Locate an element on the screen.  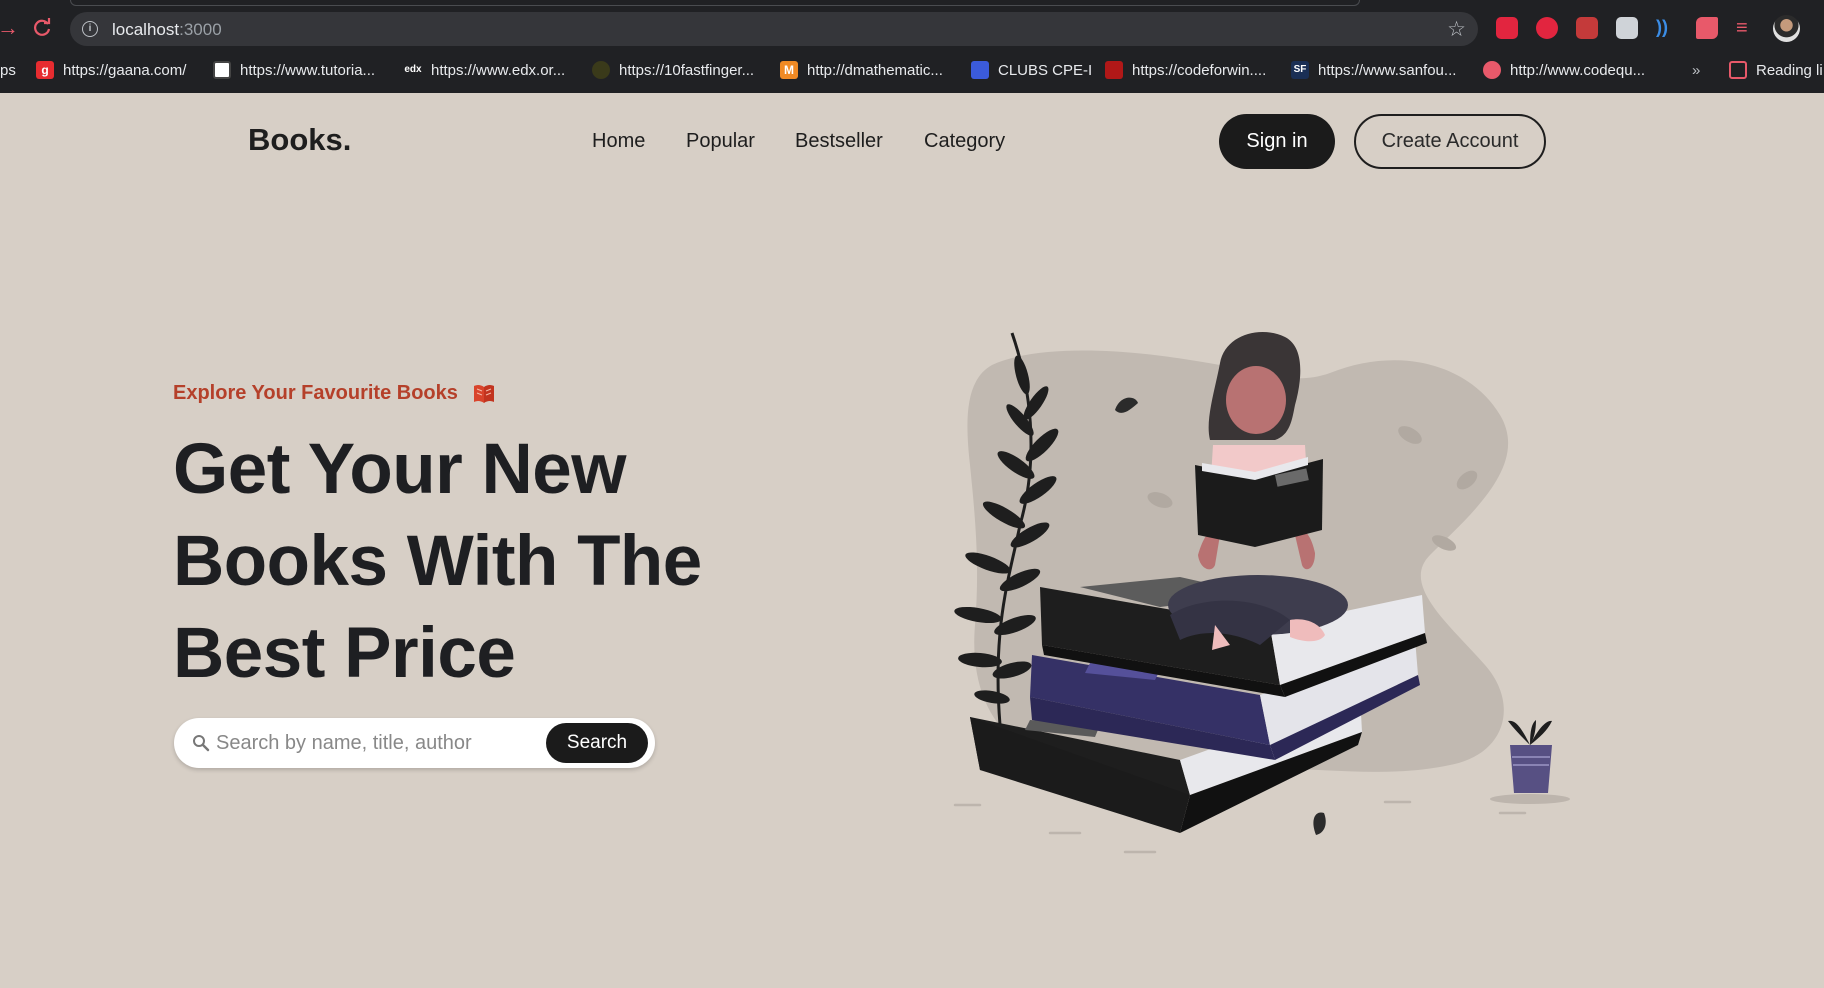
site-info-icon: i is located at coordinates (90, 29).